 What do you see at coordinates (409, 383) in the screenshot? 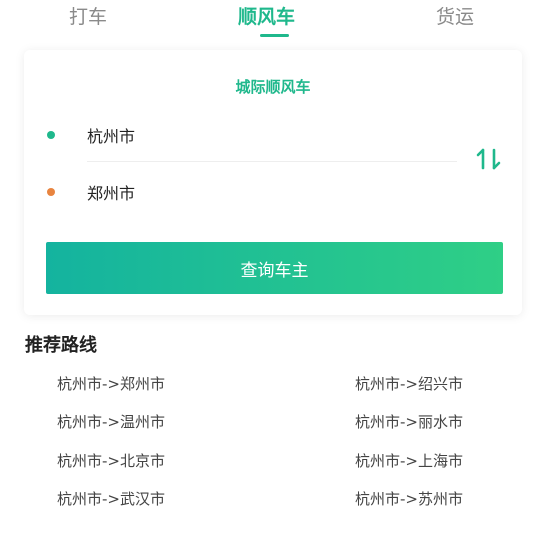
I see `route-item: 杭州市->绍兴市` at bounding box center [409, 383].